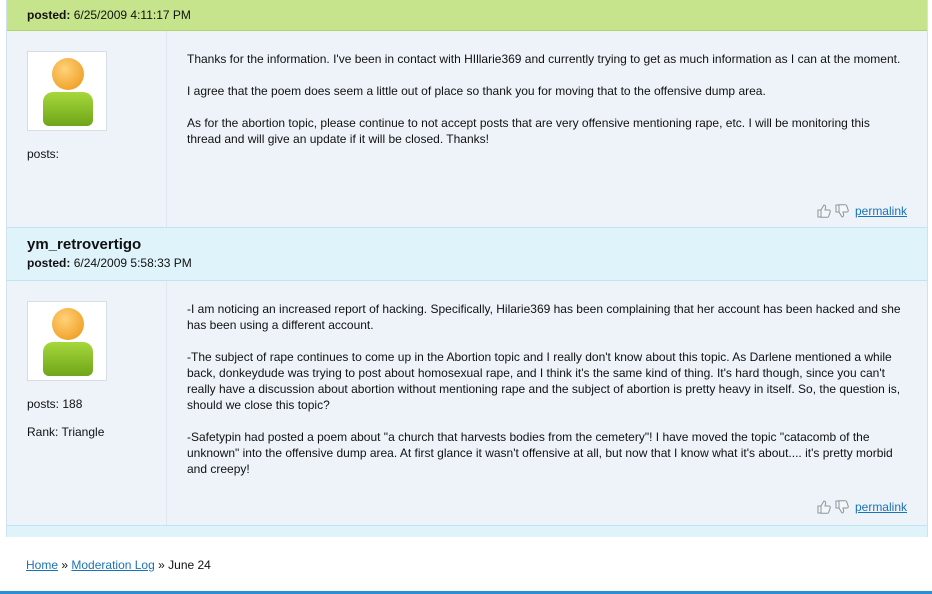 The image size is (932, 594). Describe the element at coordinates (55, 404) in the screenshot. I see `post-count: posts: 188` at that location.